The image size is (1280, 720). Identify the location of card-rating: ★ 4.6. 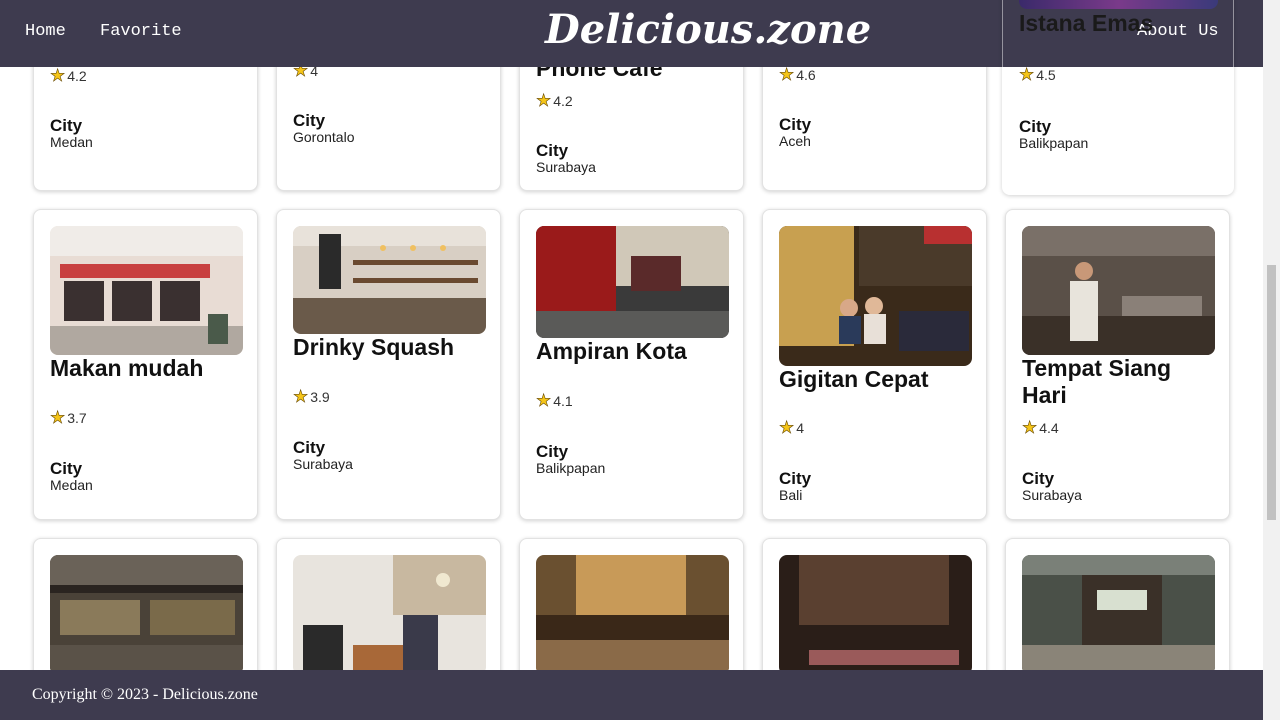
(797, 74).